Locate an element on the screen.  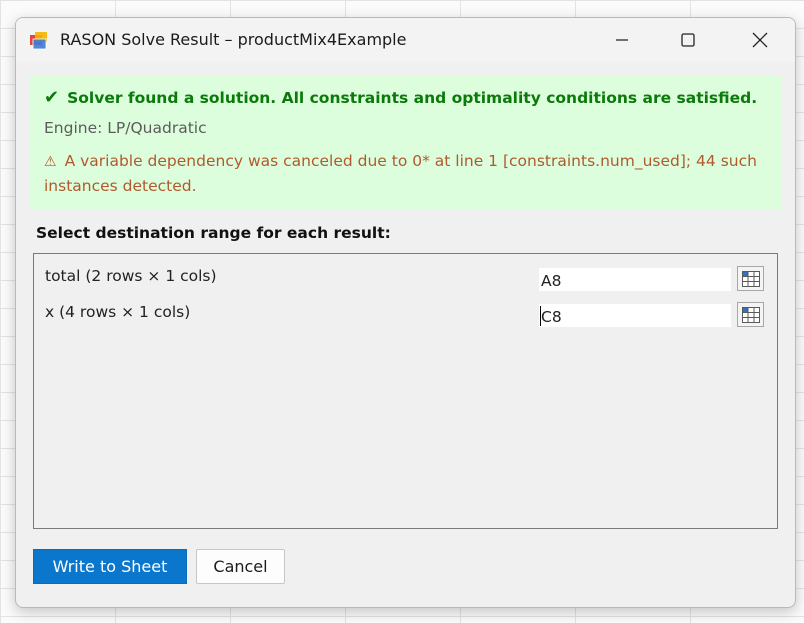
minimize-icon is located at coordinates (622, 40).